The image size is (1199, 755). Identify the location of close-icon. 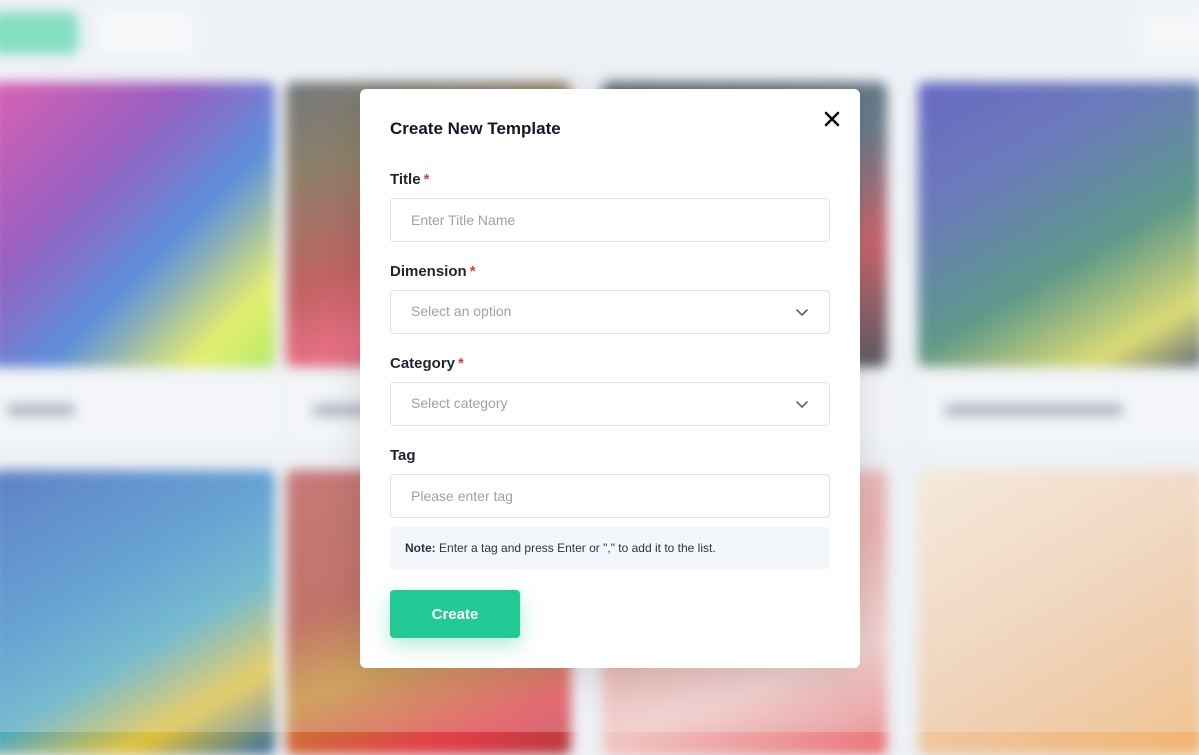
(832, 119).